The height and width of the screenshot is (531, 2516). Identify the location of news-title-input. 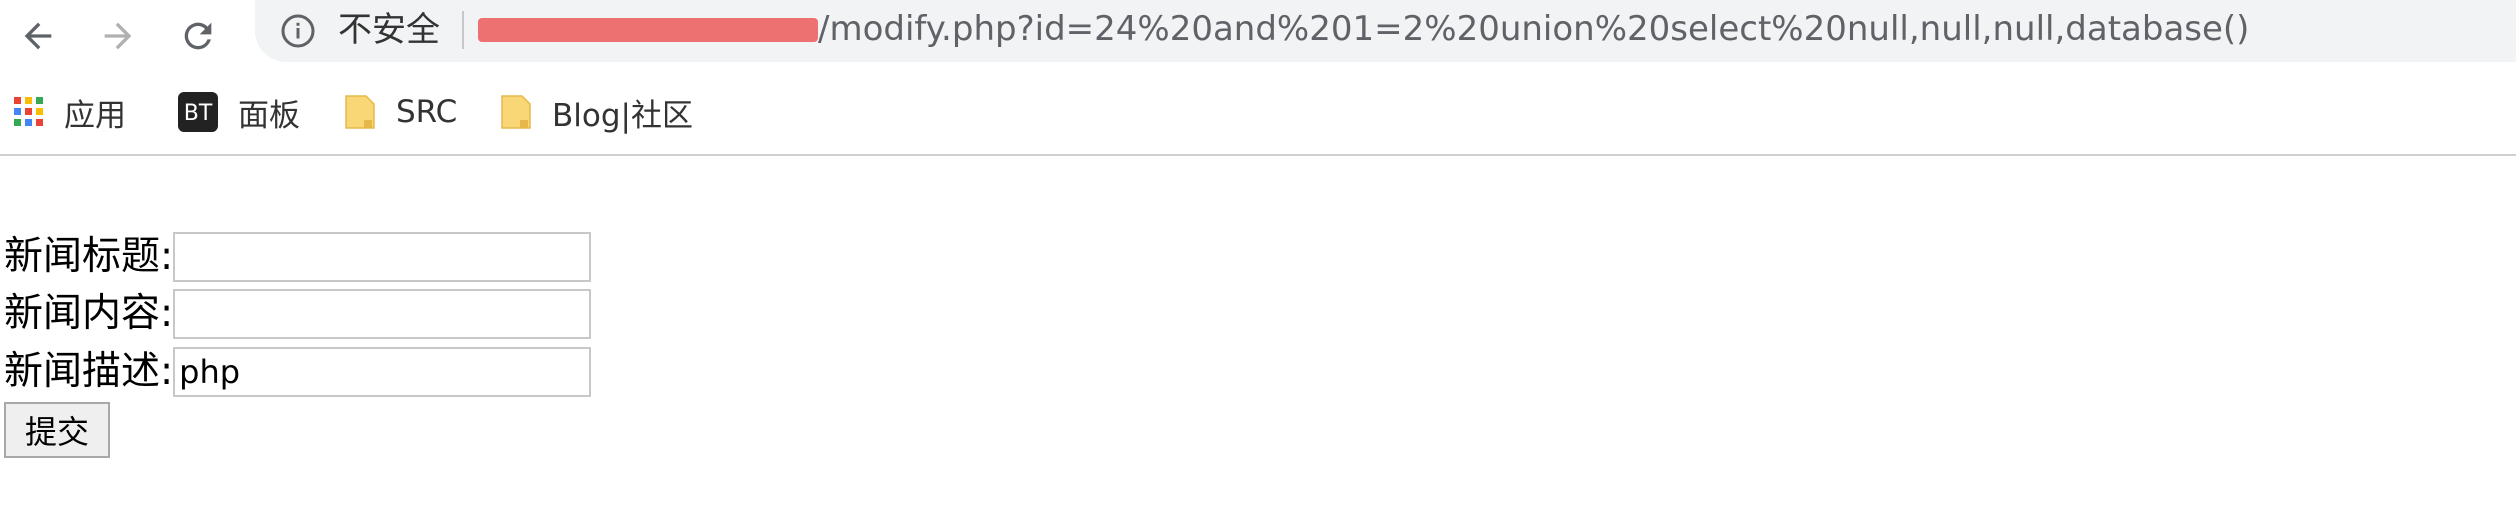
(382, 257).